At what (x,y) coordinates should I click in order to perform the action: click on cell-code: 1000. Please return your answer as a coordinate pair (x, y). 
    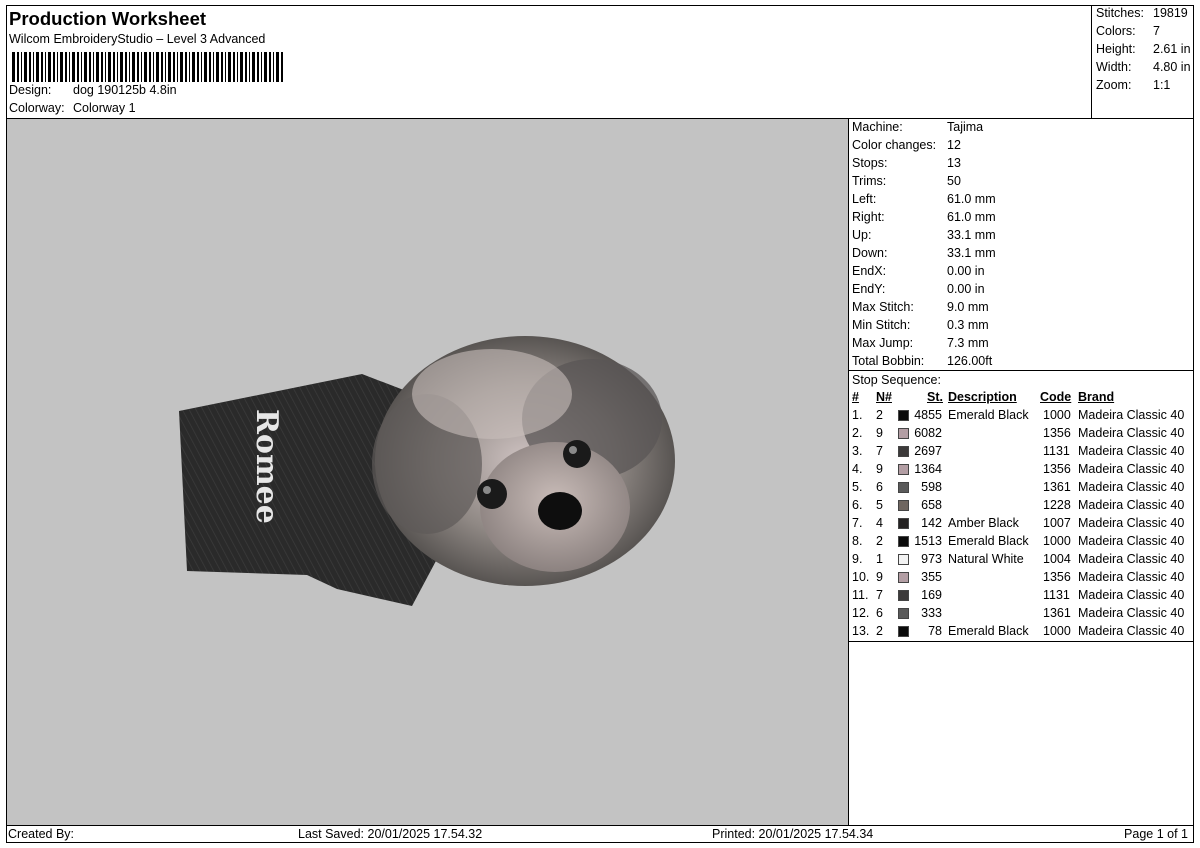
    Looking at the image, I should click on (1057, 541).